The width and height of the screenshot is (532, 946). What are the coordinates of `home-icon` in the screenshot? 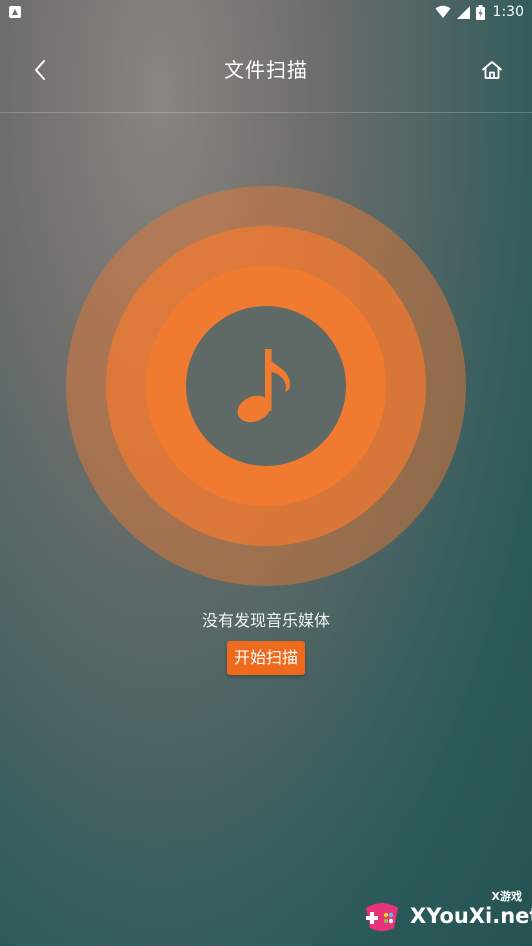 It's located at (492, 70).